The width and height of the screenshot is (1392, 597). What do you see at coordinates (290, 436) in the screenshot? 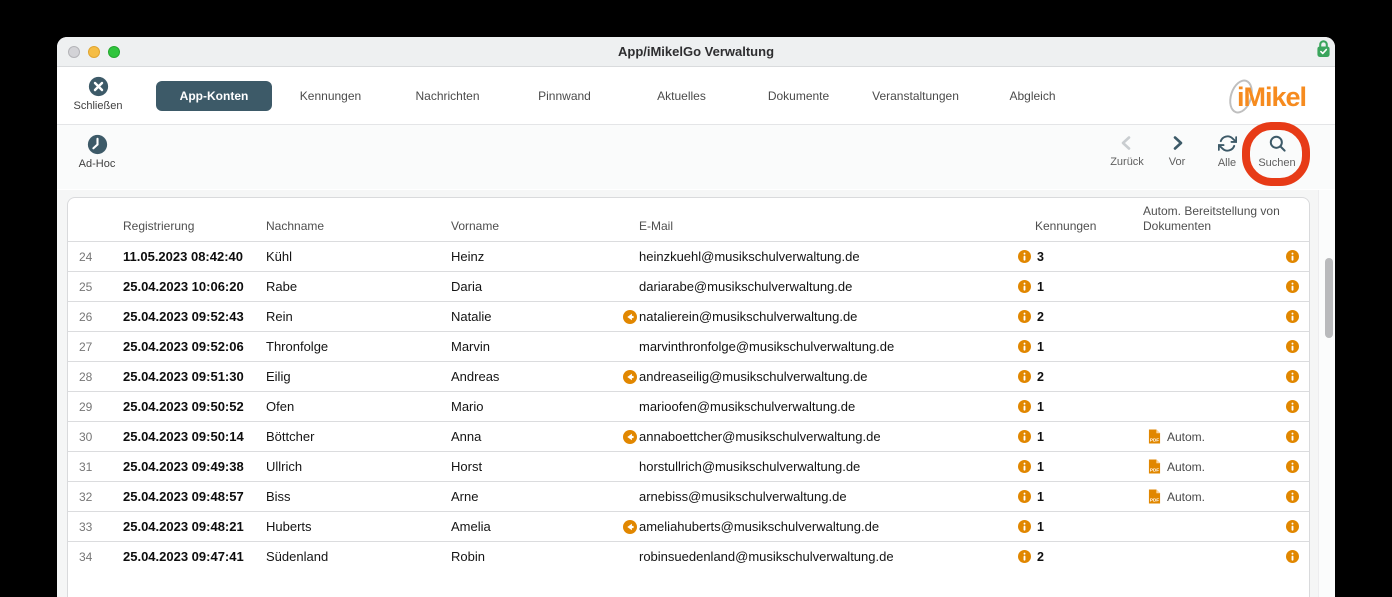
I see `cell-nachname: Böttcher` at bounding box center [290, 436].